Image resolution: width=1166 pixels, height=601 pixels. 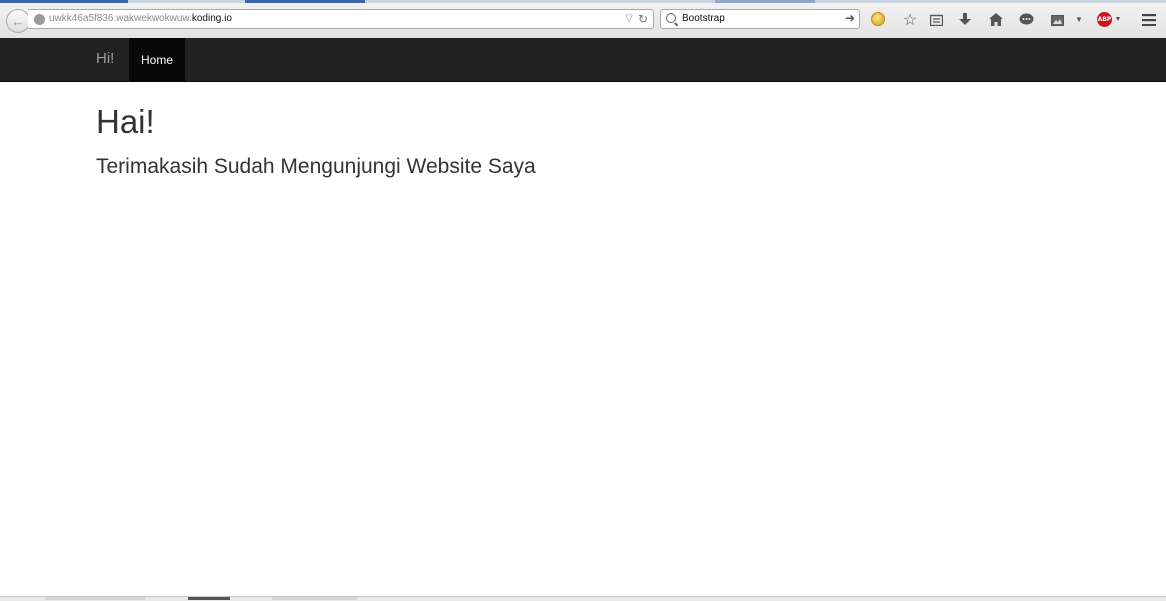 I want to click on url-bar: uwkk46a5f836.wakwekwokwuw.koding.io ▽ ↻, so click(x=341, y=19).